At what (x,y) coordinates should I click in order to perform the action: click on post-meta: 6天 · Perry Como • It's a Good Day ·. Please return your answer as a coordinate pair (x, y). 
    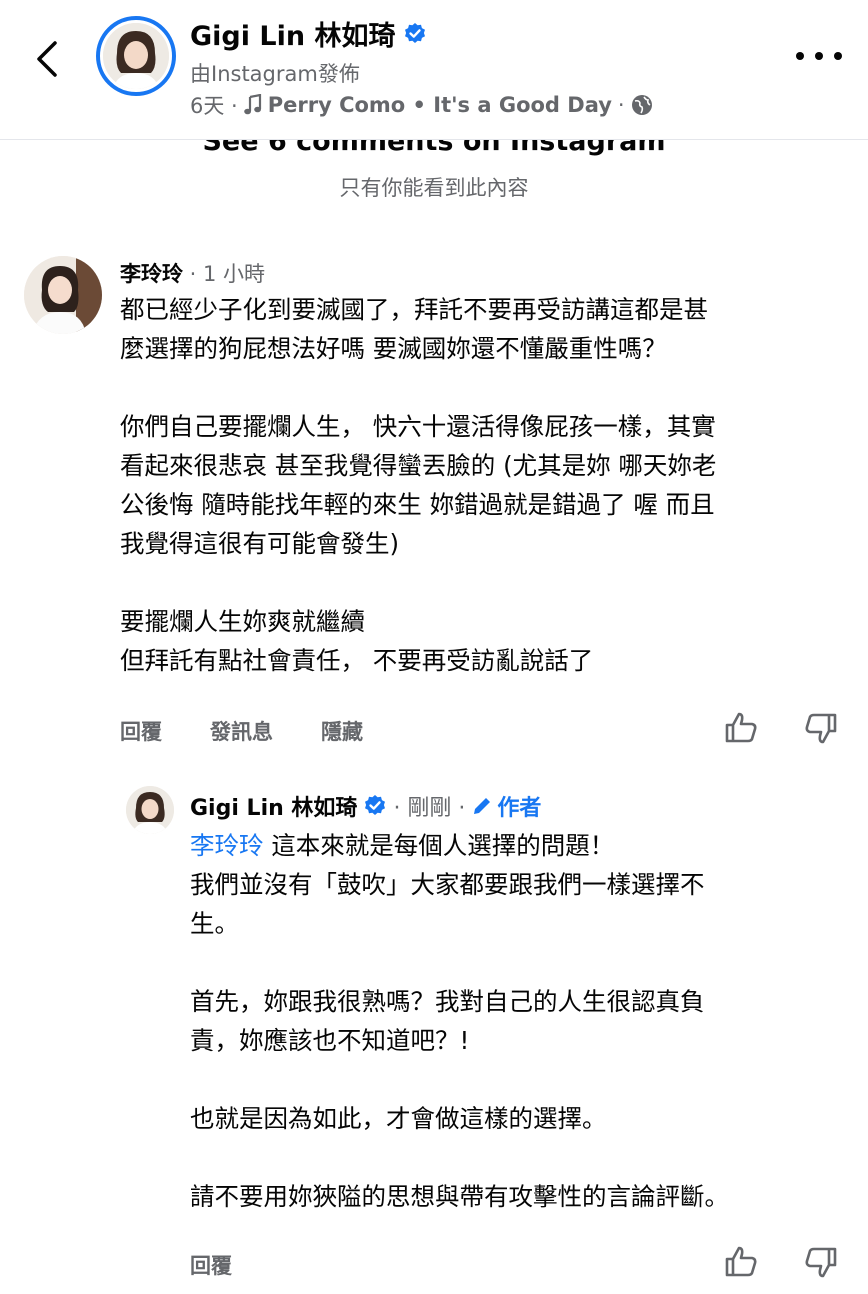
    Looking at the image, I should click on (421, 105).